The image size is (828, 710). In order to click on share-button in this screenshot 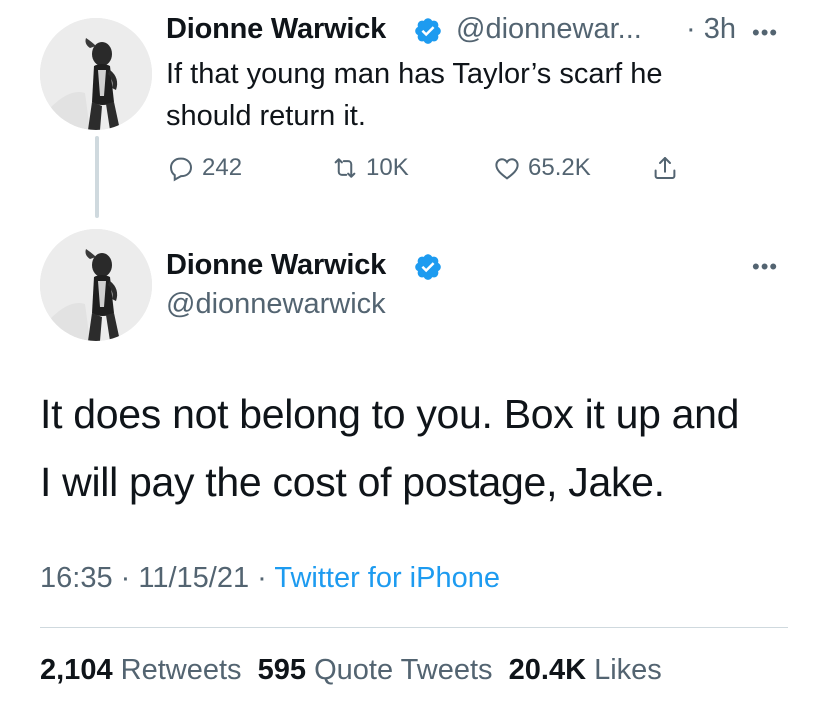, I will do `click(668, 168)`.